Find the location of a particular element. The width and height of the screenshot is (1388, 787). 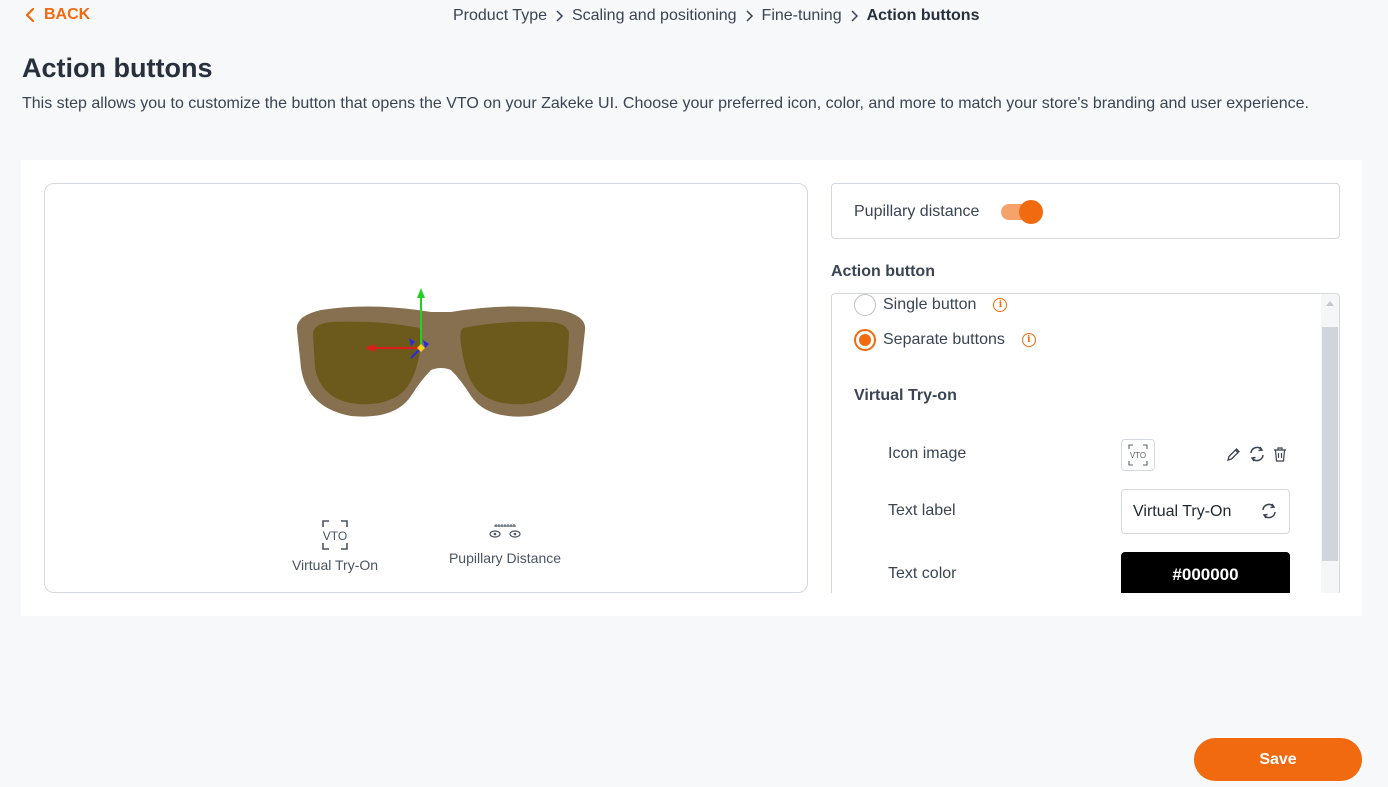

pupillary-distance-label: Pupillary distance is located at coordinates (917, 211).